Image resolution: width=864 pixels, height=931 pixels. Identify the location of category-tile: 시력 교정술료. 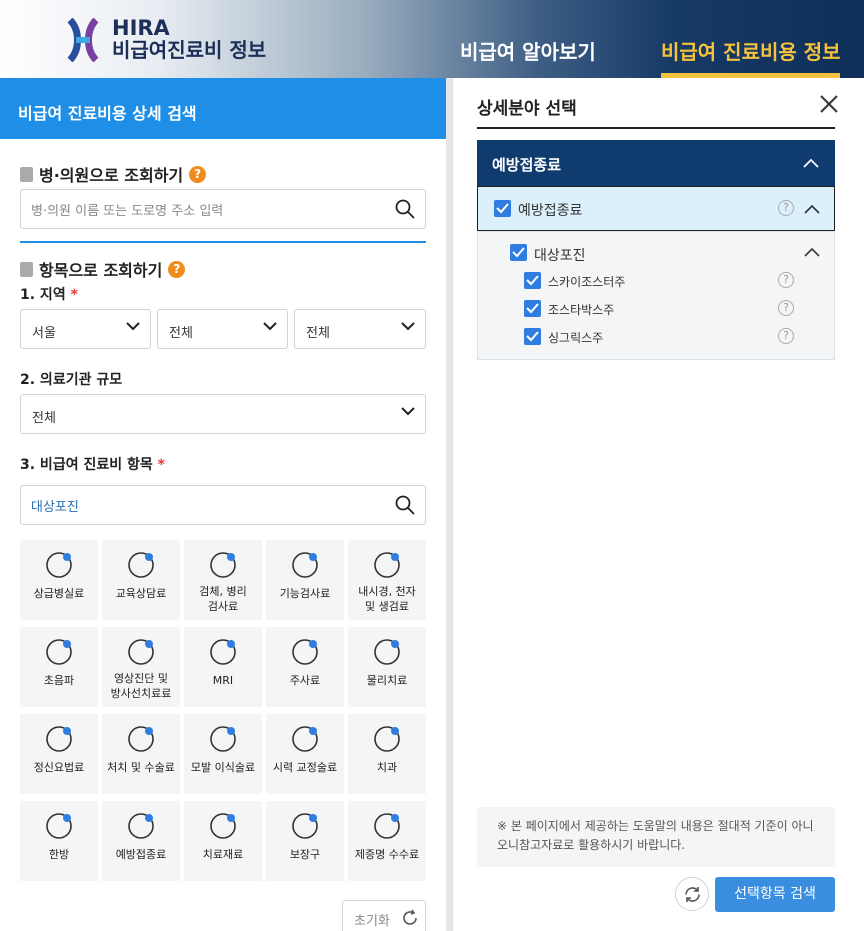
(305, 754).